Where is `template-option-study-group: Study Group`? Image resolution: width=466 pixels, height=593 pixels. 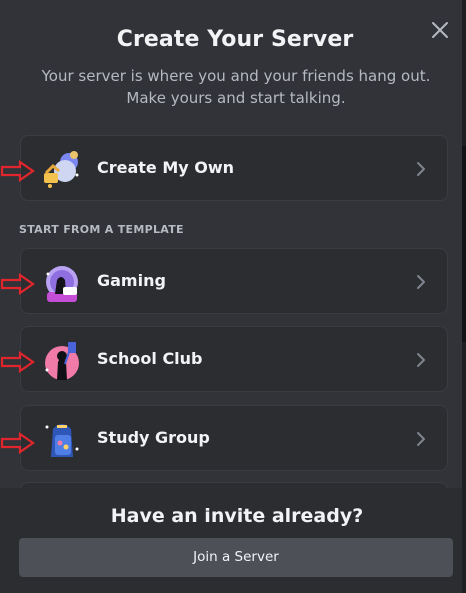
template-option-study-group: Study Group is located at coordinates (234, 438).